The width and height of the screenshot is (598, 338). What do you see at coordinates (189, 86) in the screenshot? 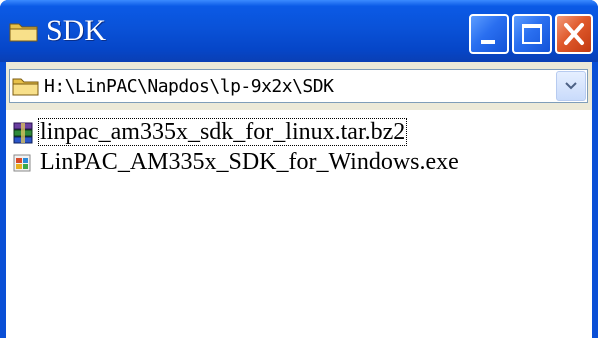
I see `address-path: H:\LinPAC\Napdos\lp-9x2x\SDK` at bounding box center [189, 86].